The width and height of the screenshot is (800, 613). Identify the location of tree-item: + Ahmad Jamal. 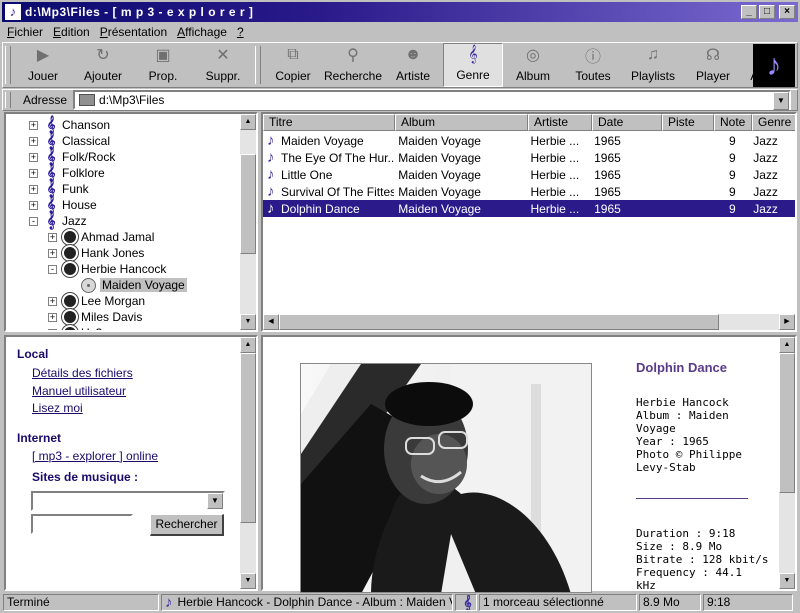
(101, 237).